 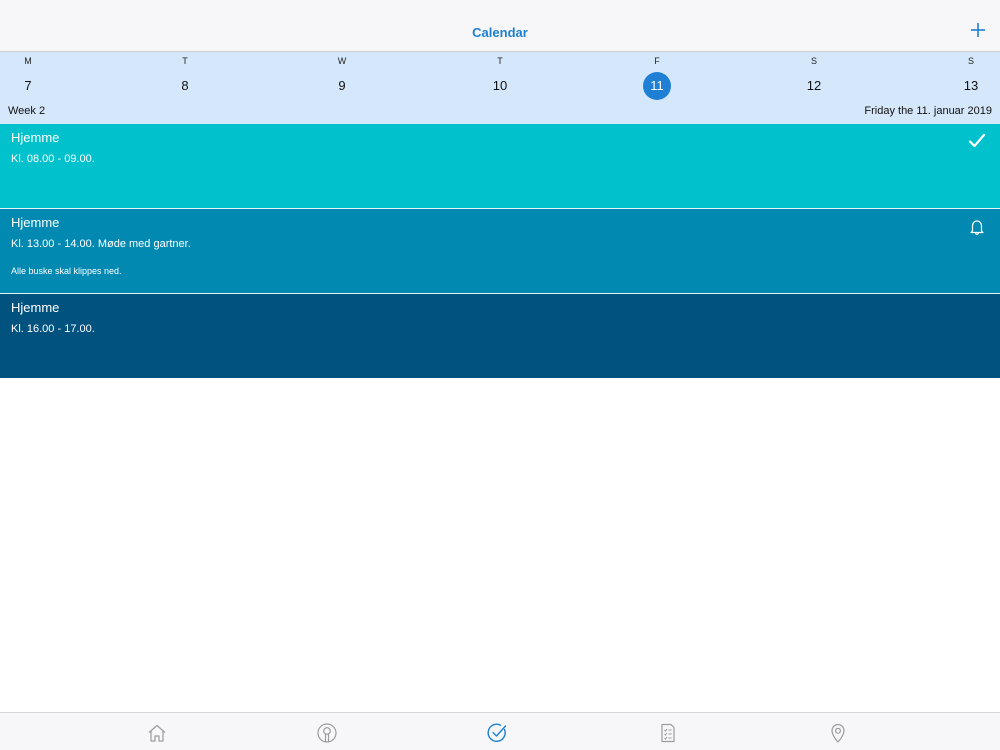 I want to click on tab-home, so click(x=157, y=733).